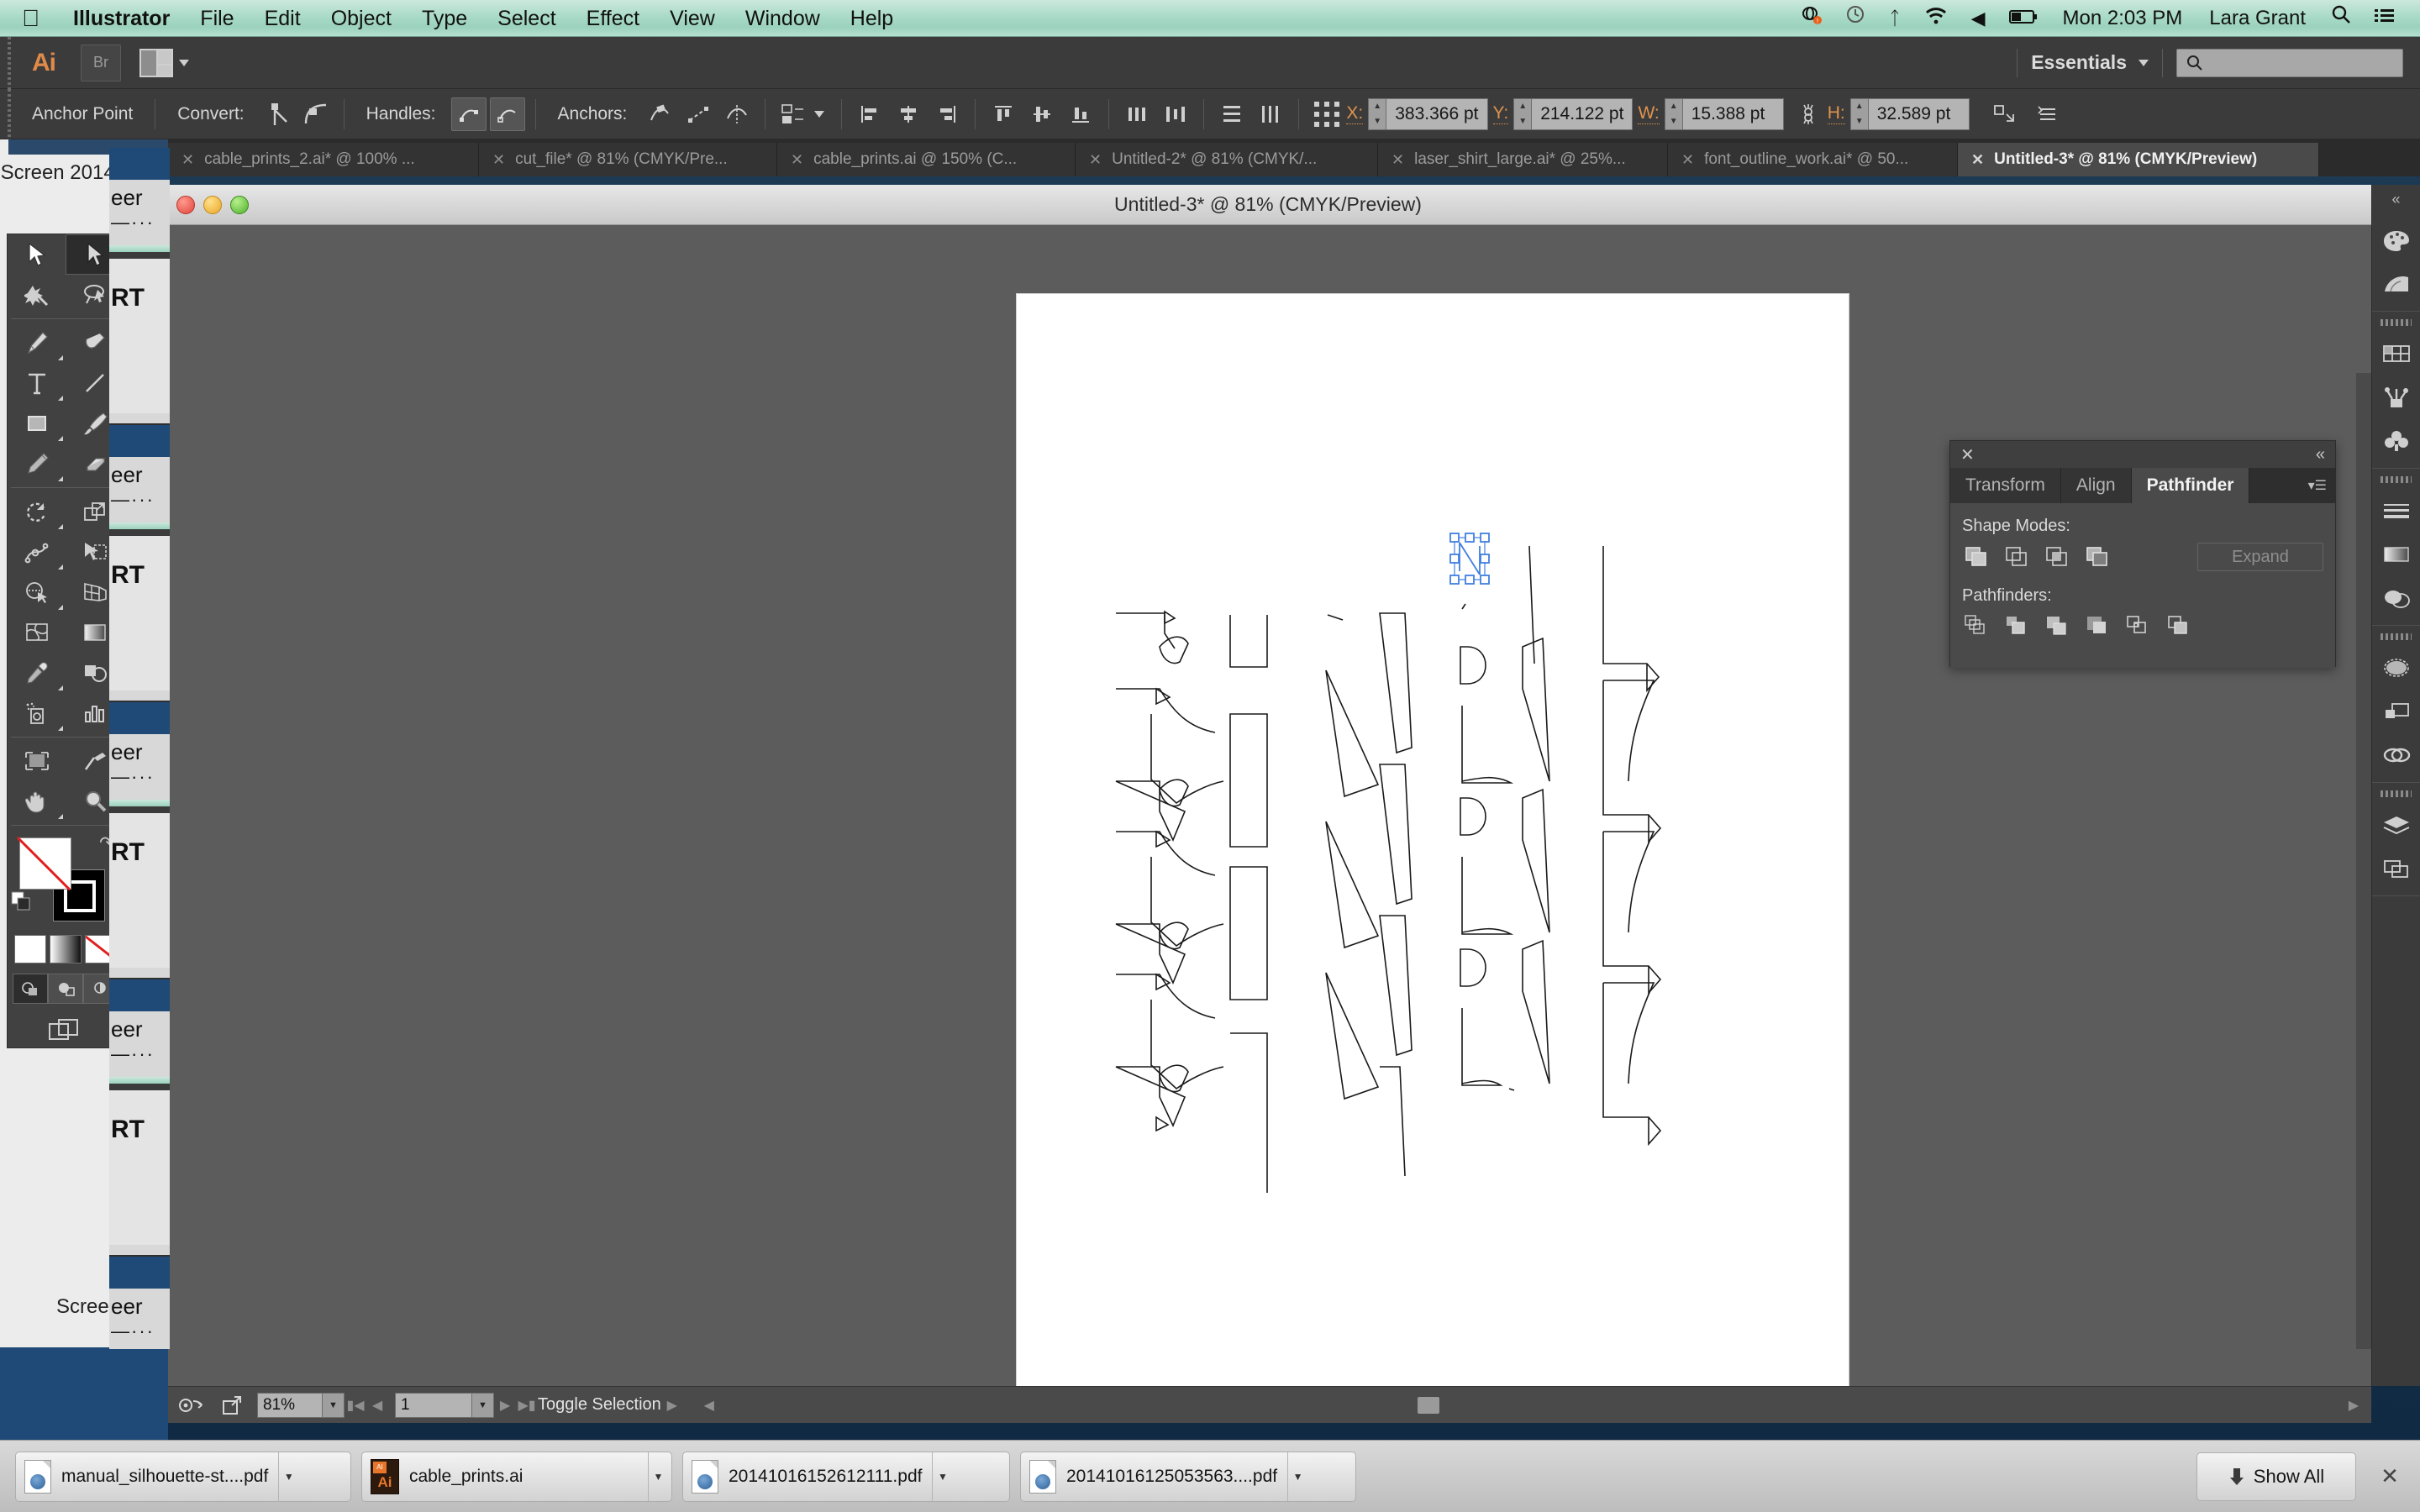 The height and width of the screenshot is (1512, 2420). I want to click on stroke-panel-icon, so click(2396, 511).